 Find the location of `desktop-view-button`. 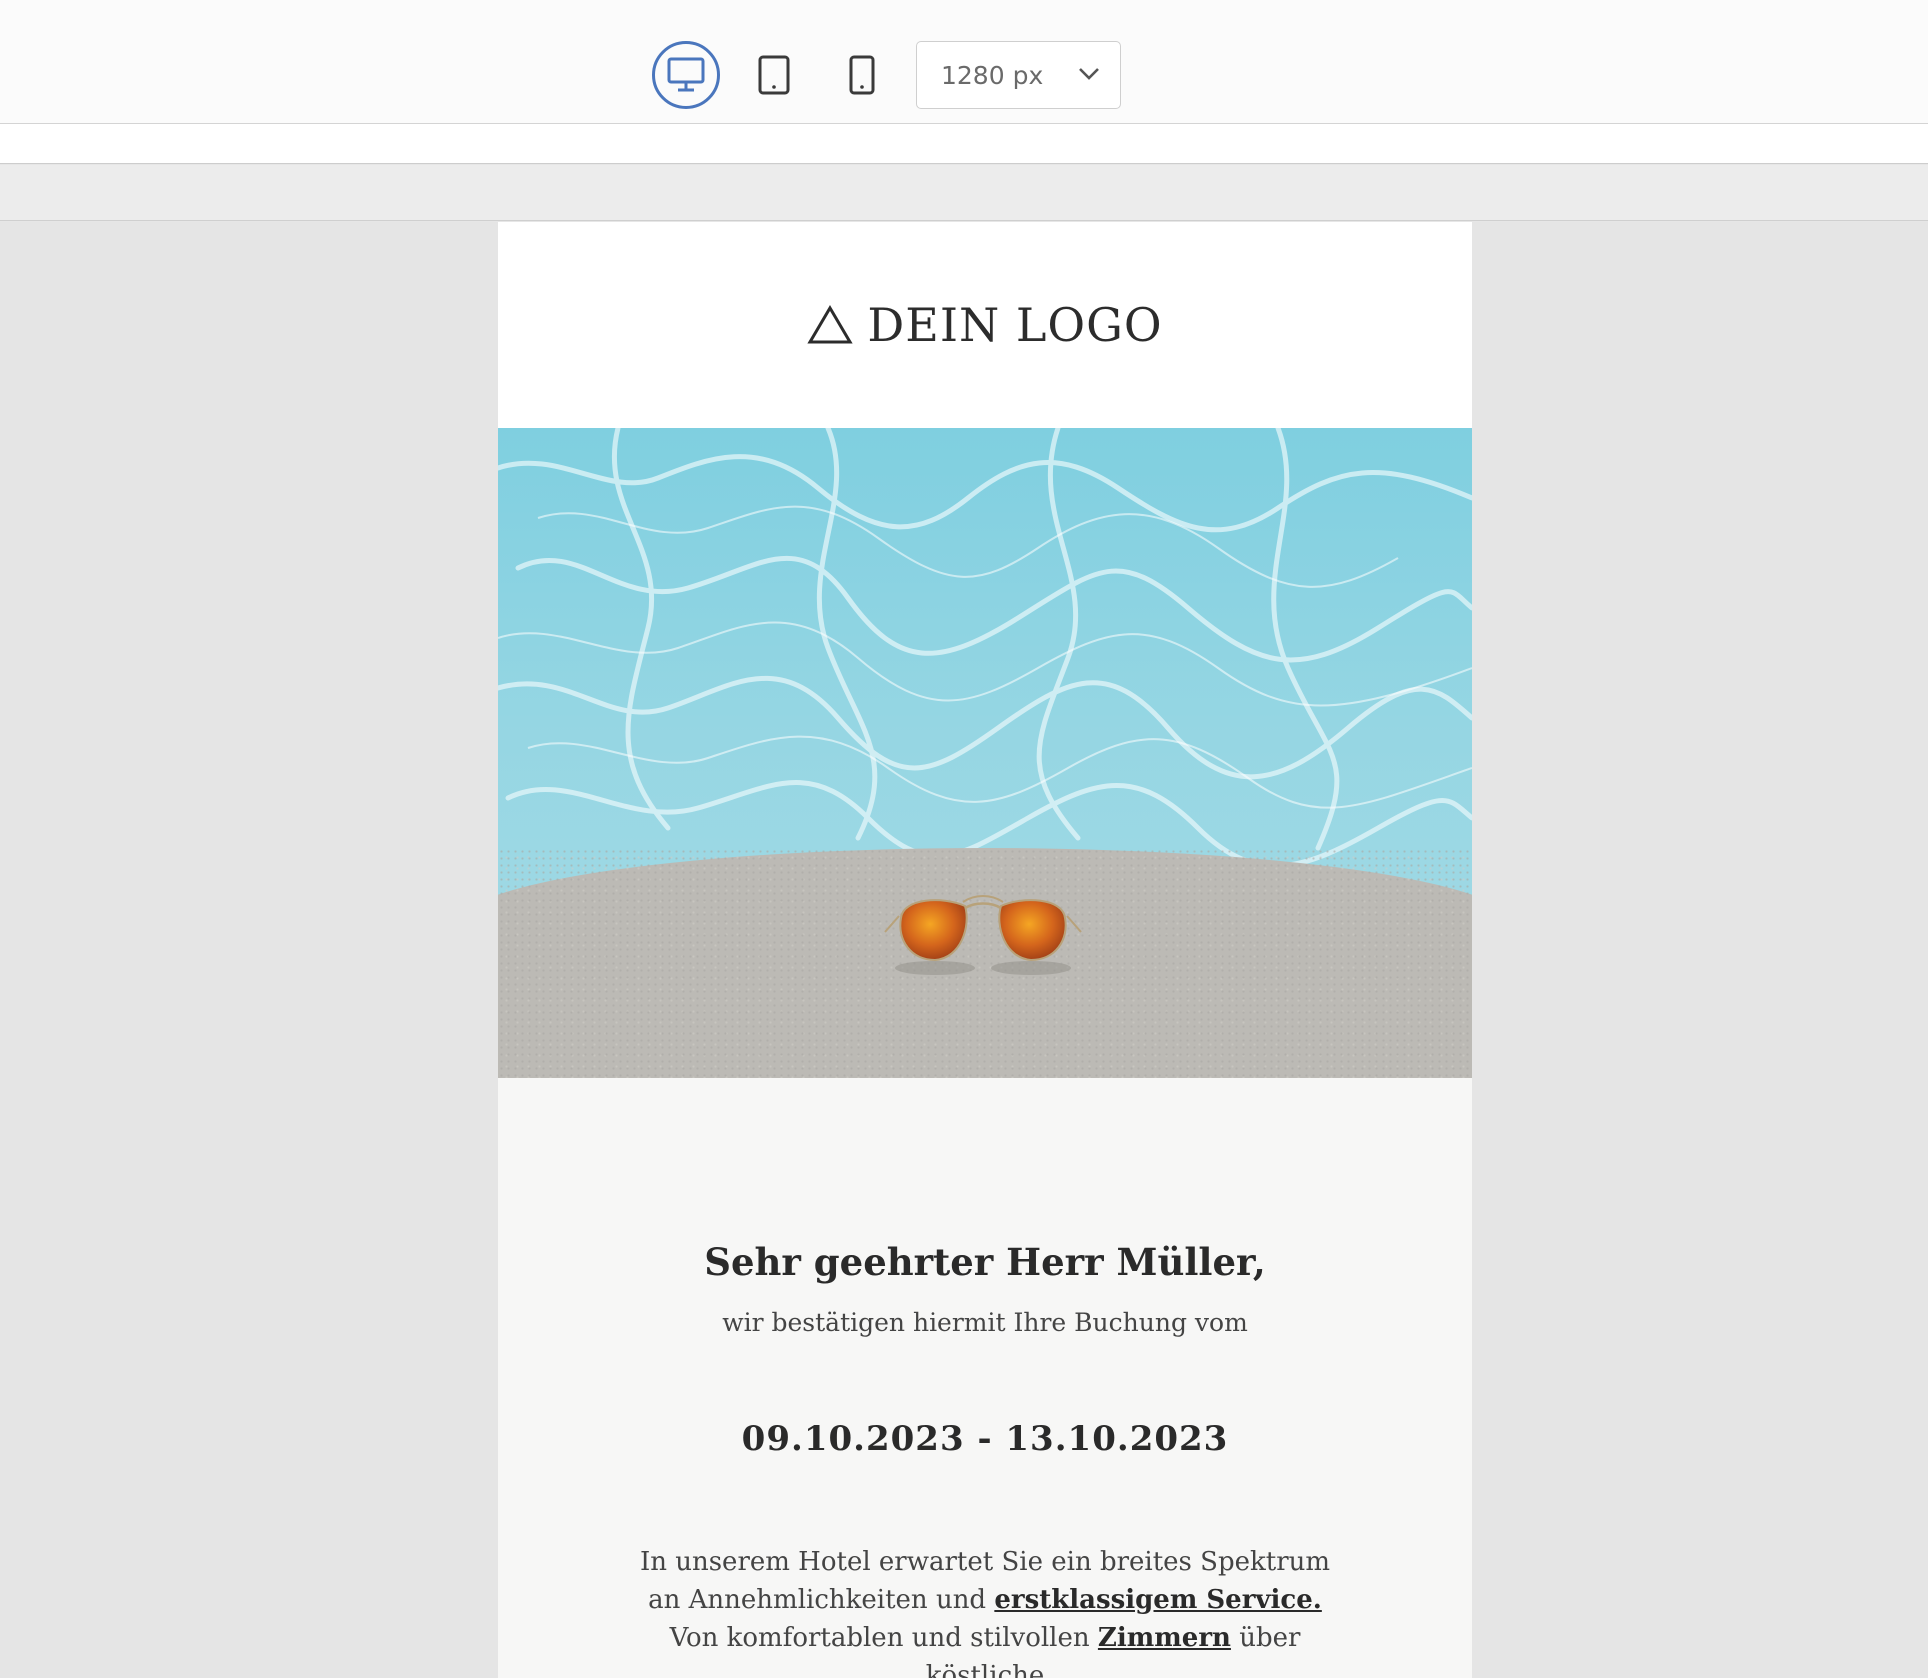

desktop-view-button is located at coordinates (686, 75).